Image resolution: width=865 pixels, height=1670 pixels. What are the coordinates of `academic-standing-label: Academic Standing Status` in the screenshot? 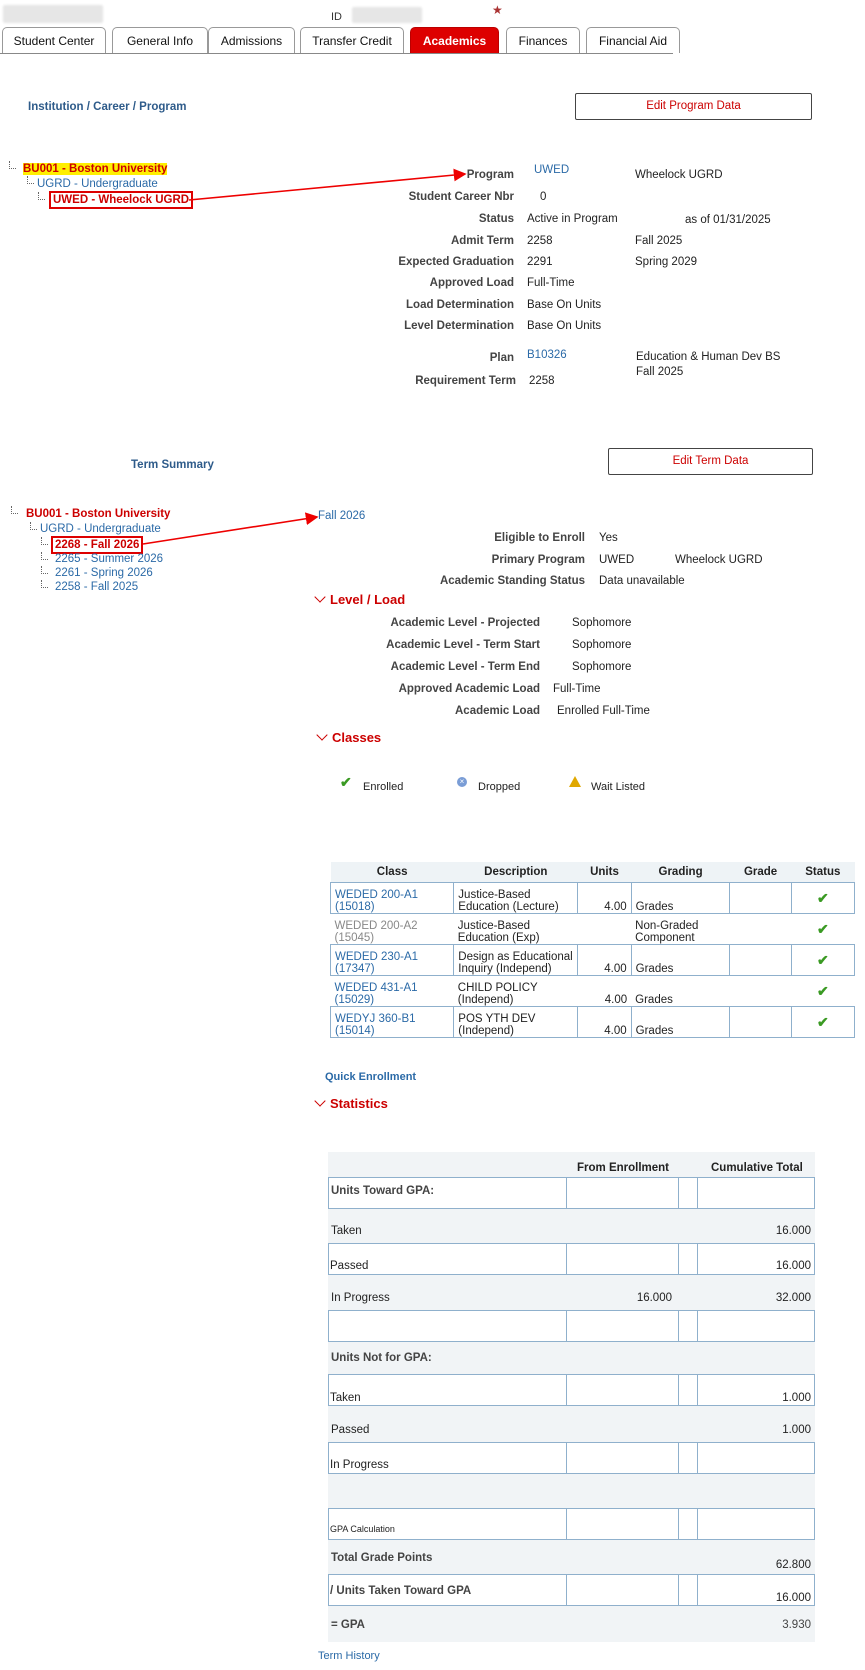 It's located at (512, 581).